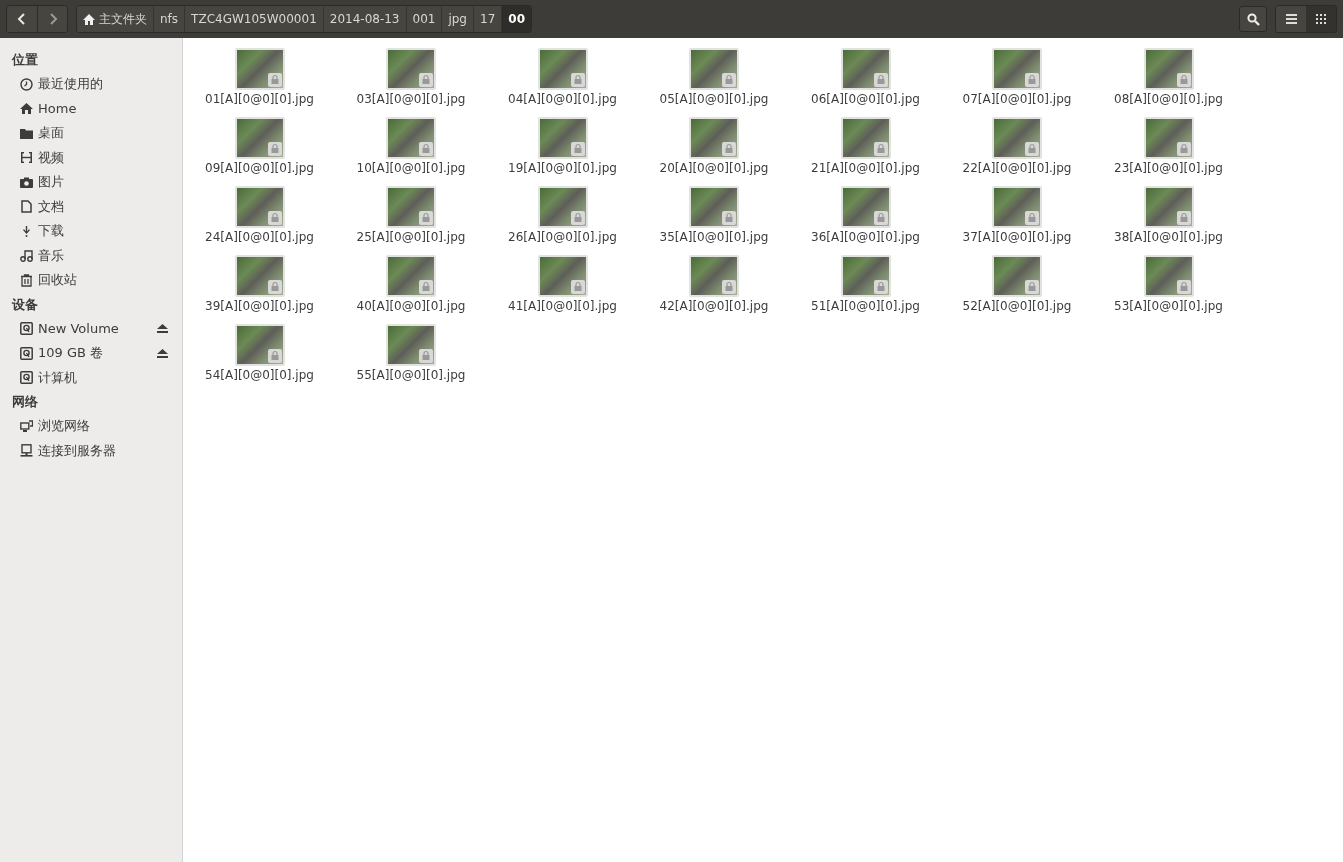 The width and height of the screenshot is (1343, 862). I want to click on file-name: 38[A][0@0][0].jpg, so click(1168, 237).